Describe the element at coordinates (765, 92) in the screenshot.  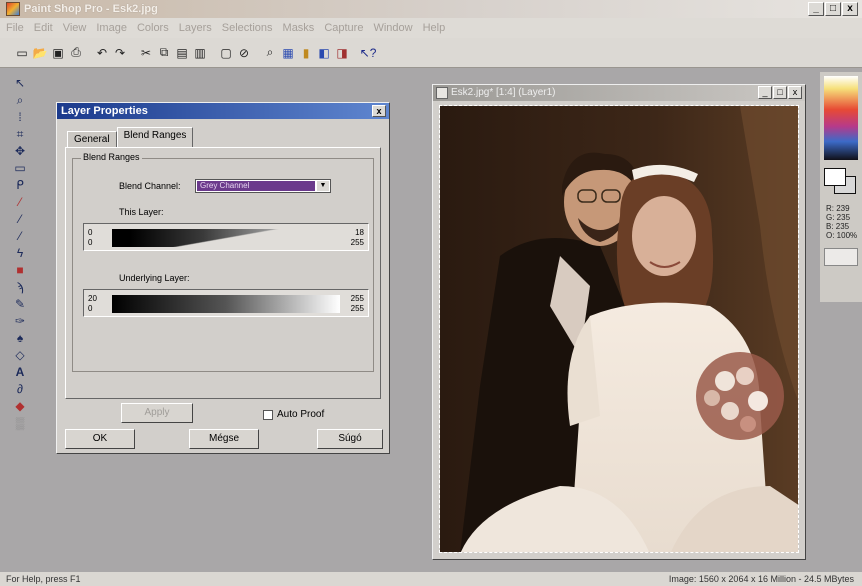
I see `image-minimize-button: _` at that location.